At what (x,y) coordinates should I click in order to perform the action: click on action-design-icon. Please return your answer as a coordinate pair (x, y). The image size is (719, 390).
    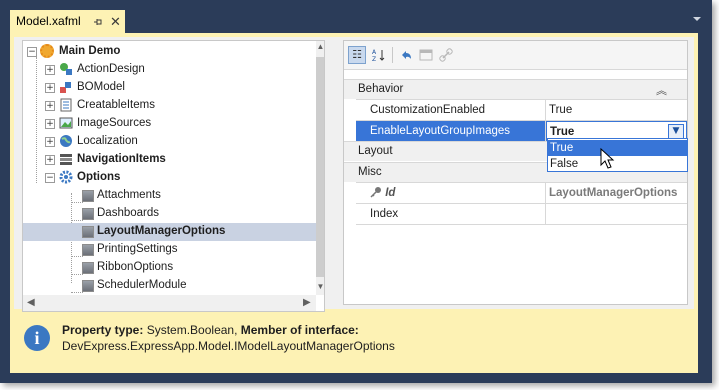
    Looking at the image, I should click on (66, 69).